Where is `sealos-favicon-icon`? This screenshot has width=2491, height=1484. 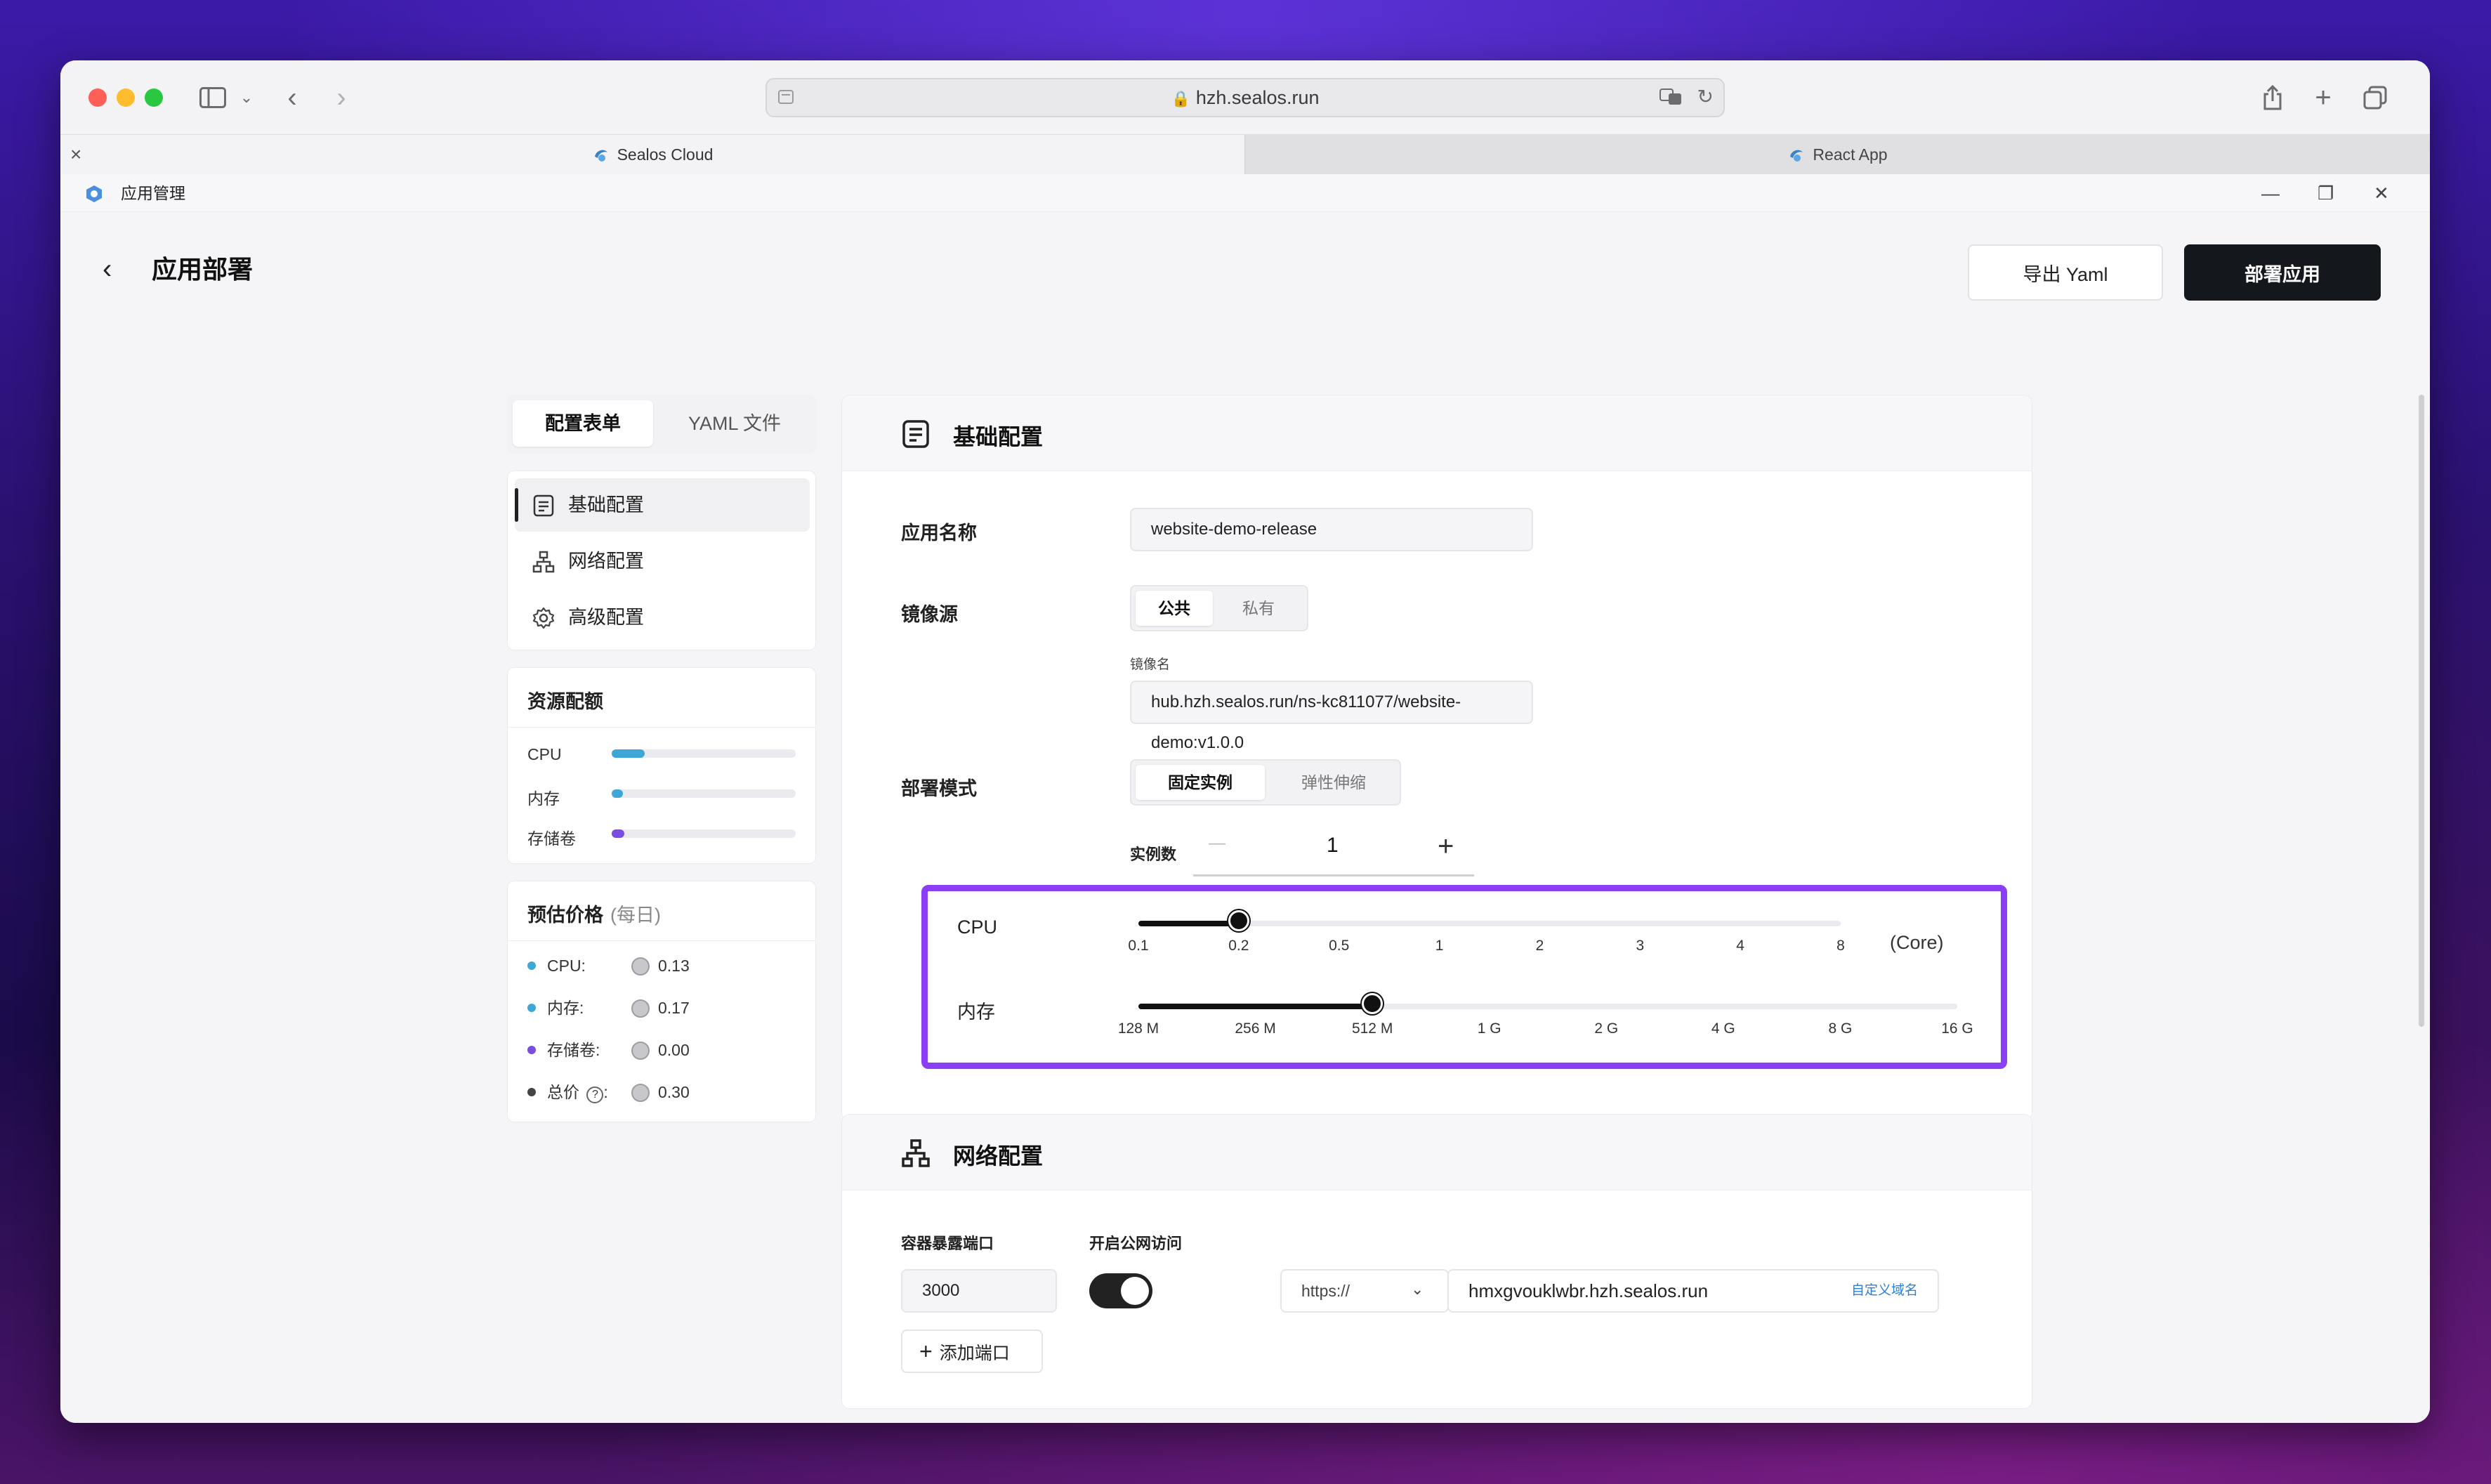
sealos-favicon-icon is located at coordinates (1796, 156).